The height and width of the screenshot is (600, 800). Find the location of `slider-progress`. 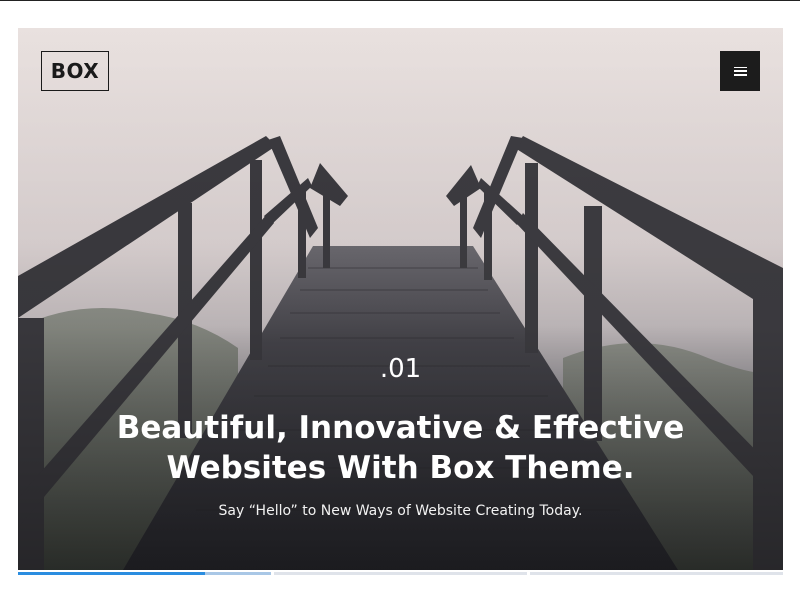

slider-progress is located at coordinates (400, 573).